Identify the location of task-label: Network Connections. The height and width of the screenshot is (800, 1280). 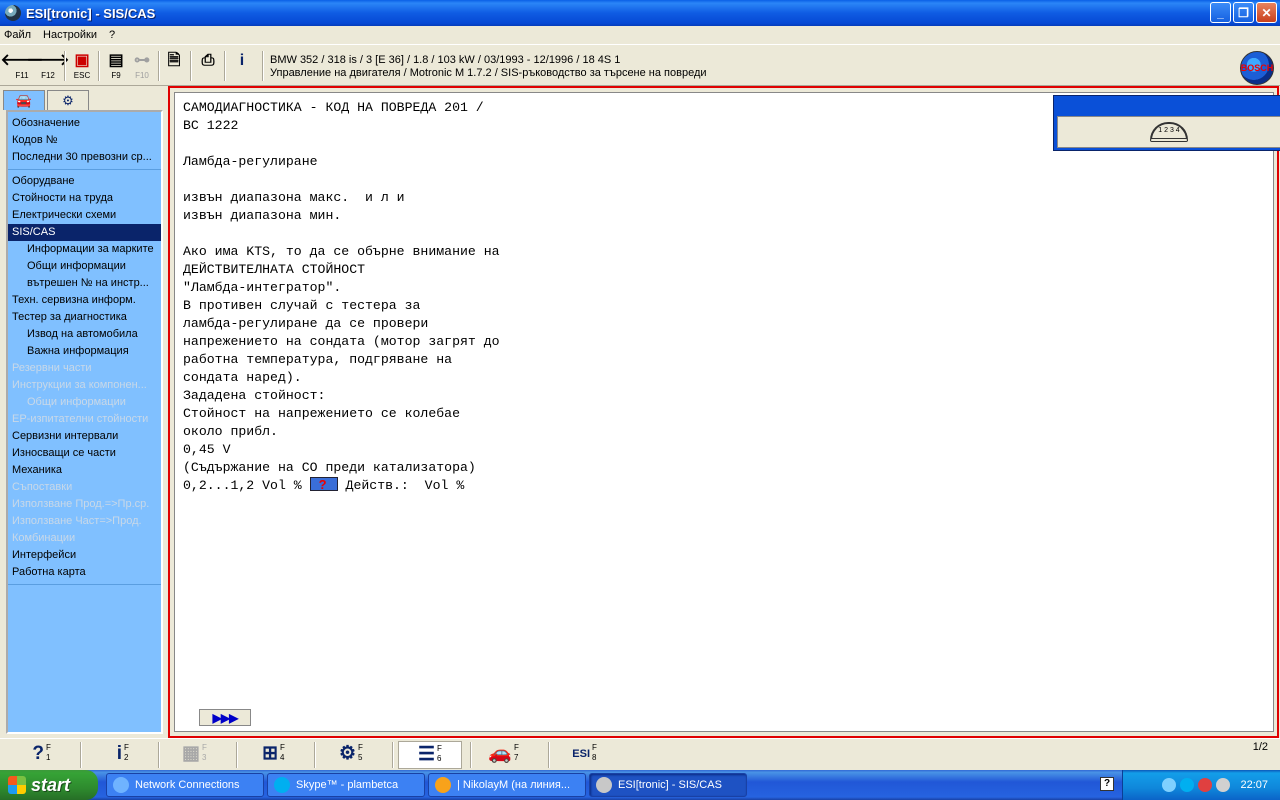
(187, 785).